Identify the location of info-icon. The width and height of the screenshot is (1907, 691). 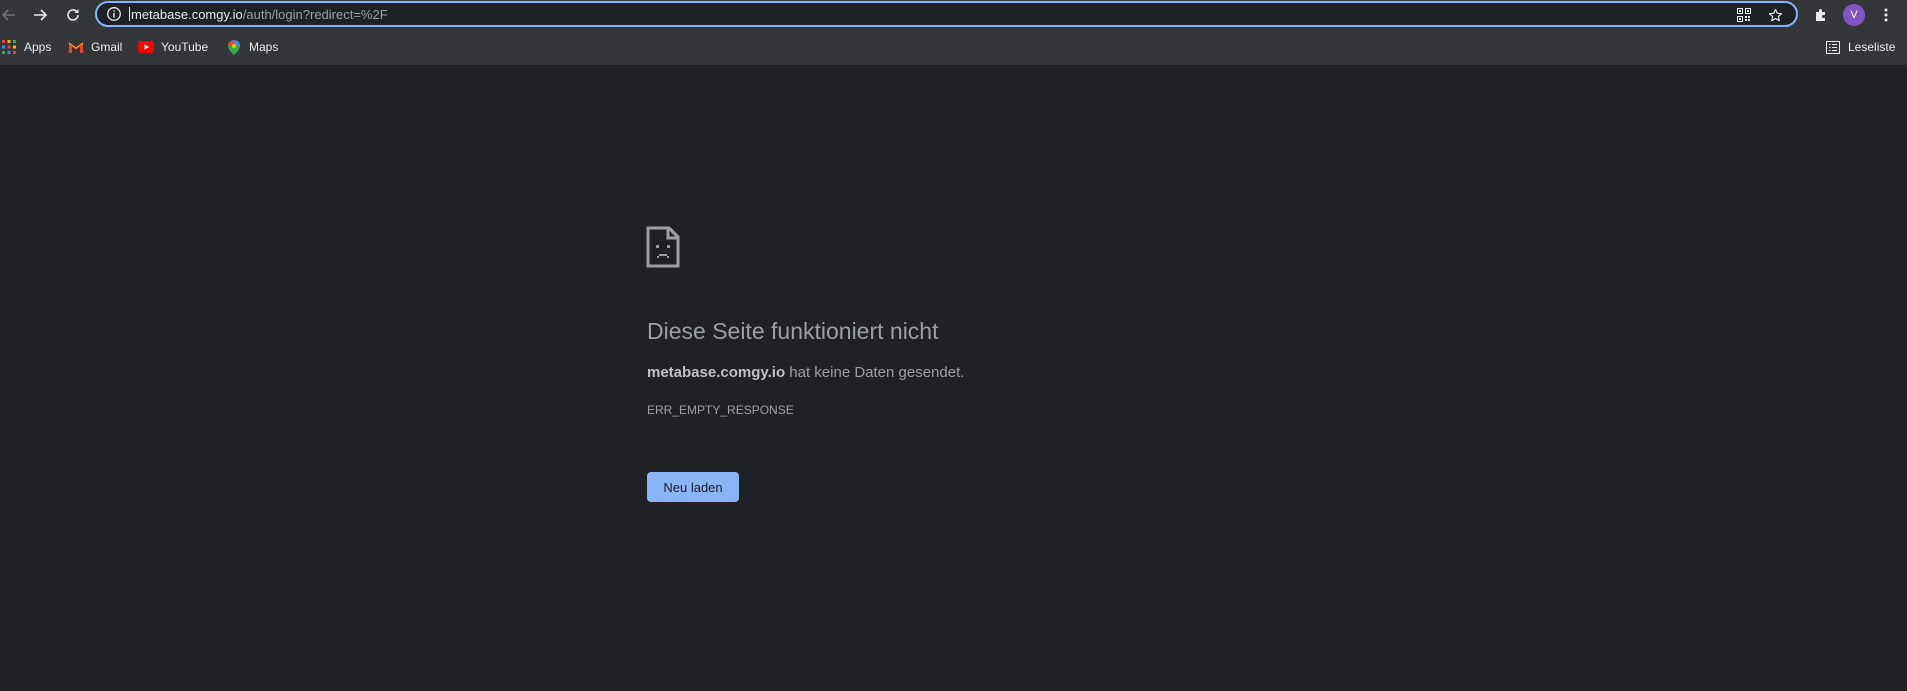
(114, 14).